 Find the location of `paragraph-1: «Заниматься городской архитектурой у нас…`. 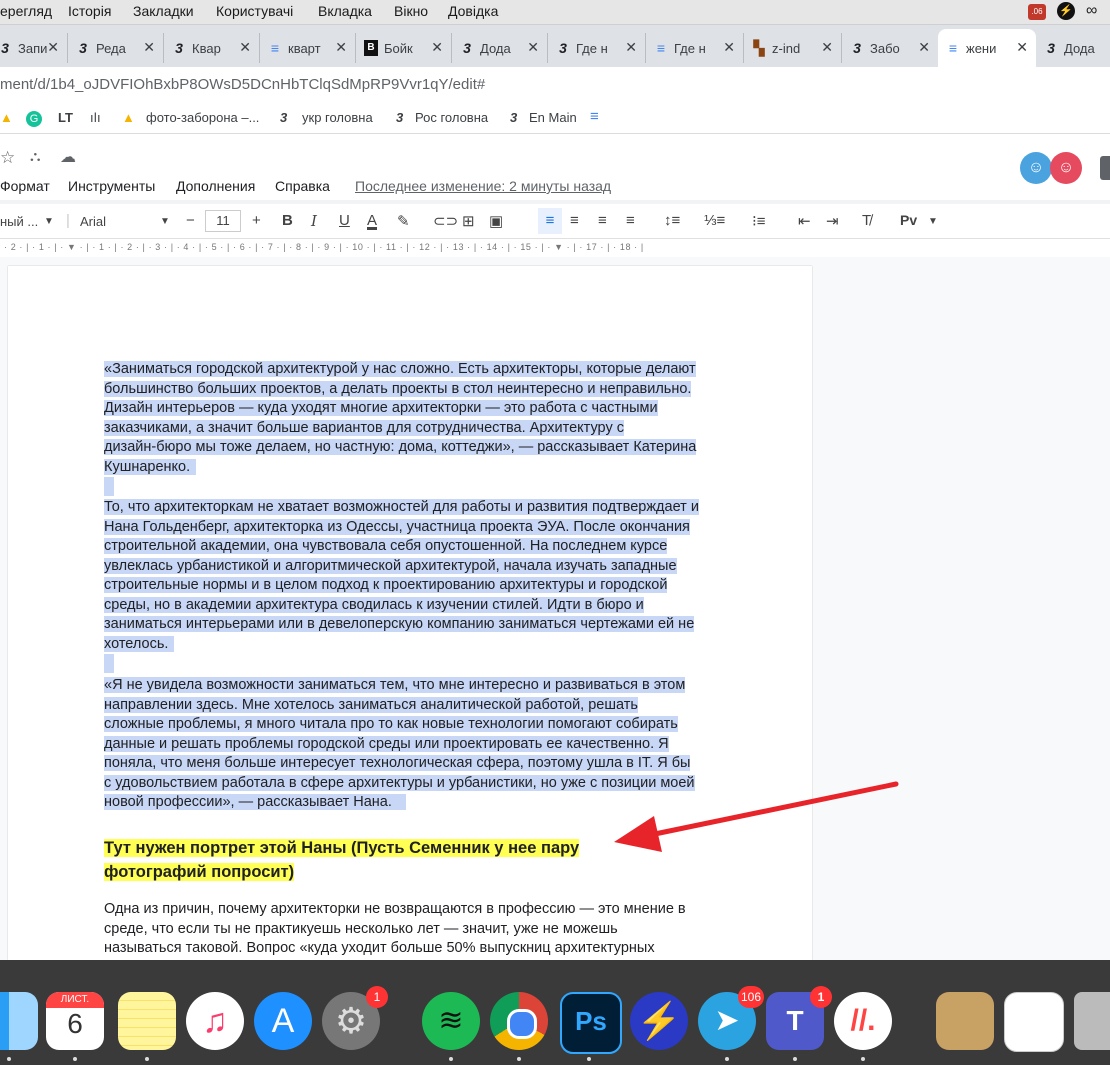

paragraph-1: «Заниматься городской архитектурой у нас… is located at coordinates (414, 431).